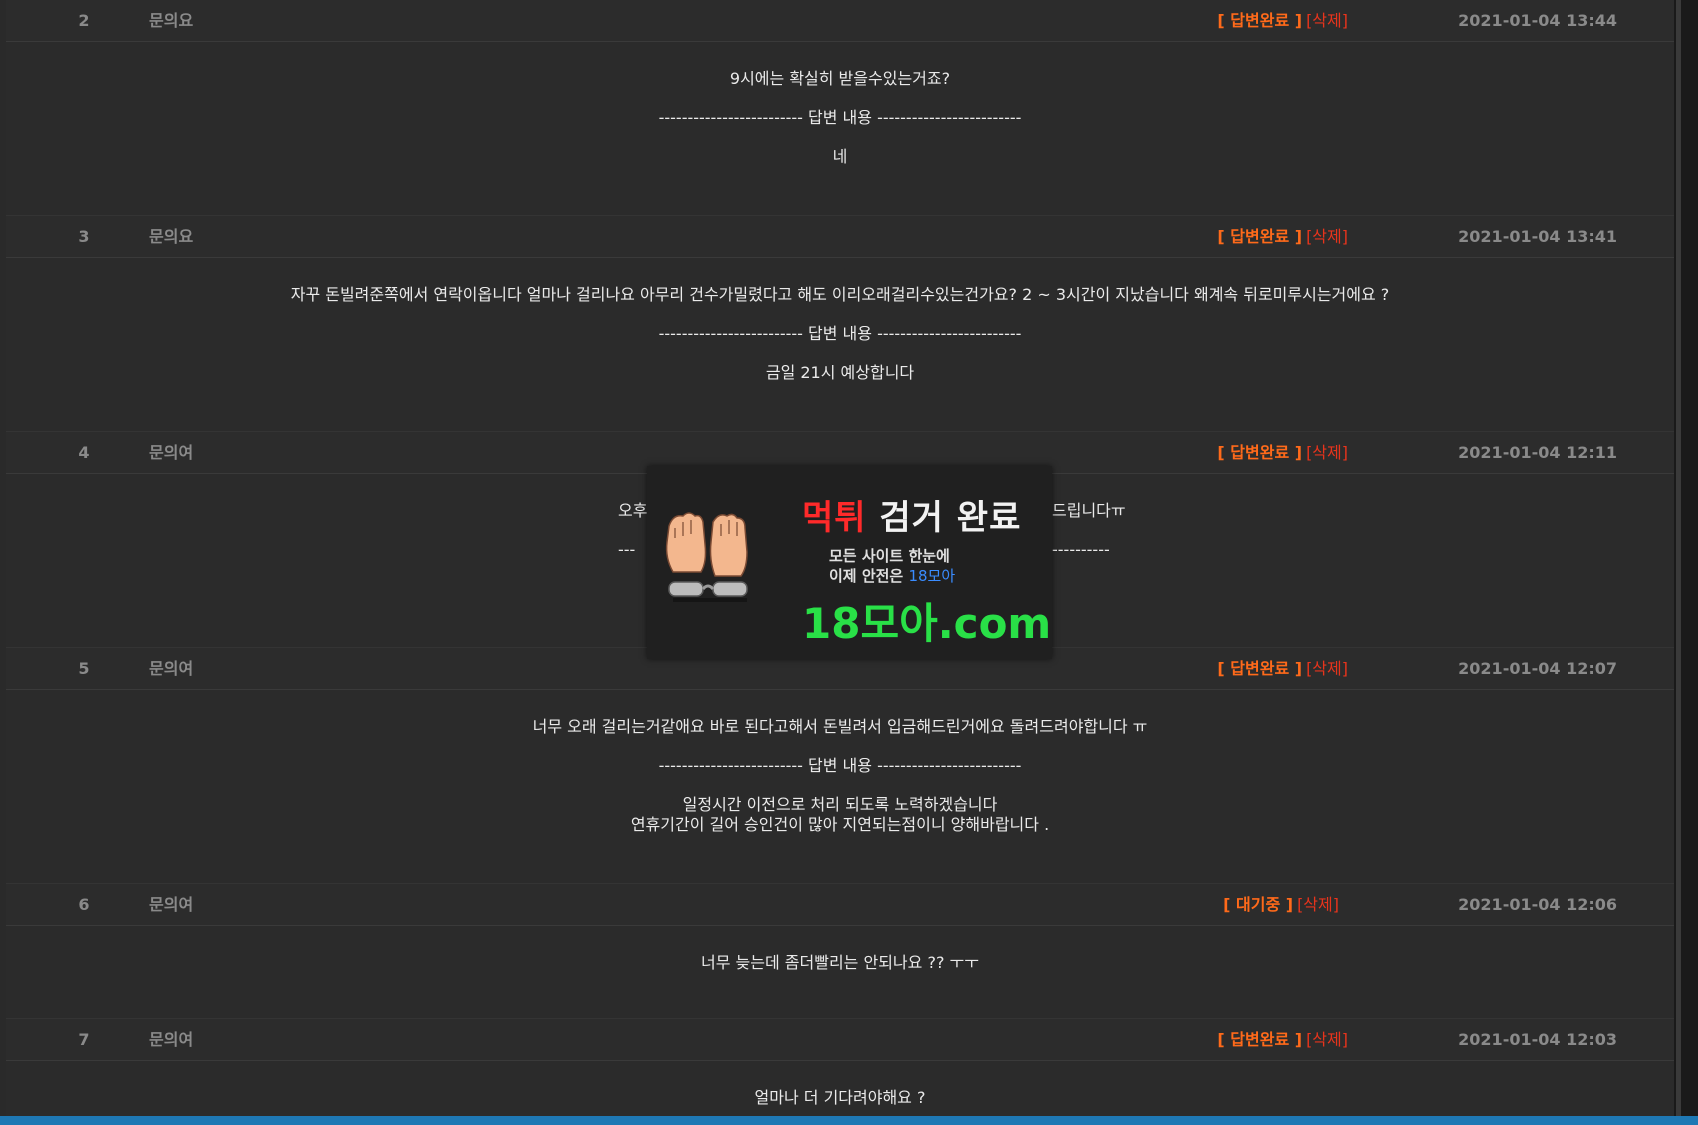 The image size is (1698, 1125). What do you see at coordinates (1089, 510) in the screenshot?
I see `question-text-partial: 드립니다ㅠ` at bounding box center [1089, 510].